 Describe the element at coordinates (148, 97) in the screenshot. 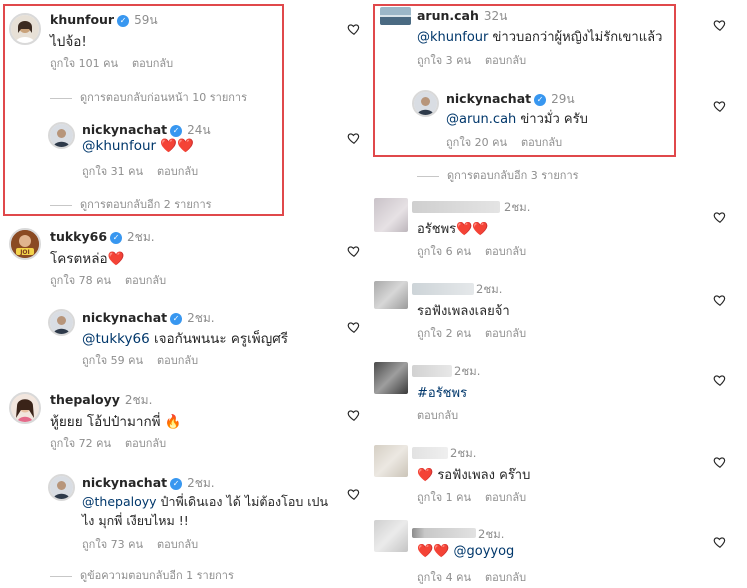

I see `view-previous-replies: ดูการตอบกลับก่อนหน้า 10 รายการ` at that location.